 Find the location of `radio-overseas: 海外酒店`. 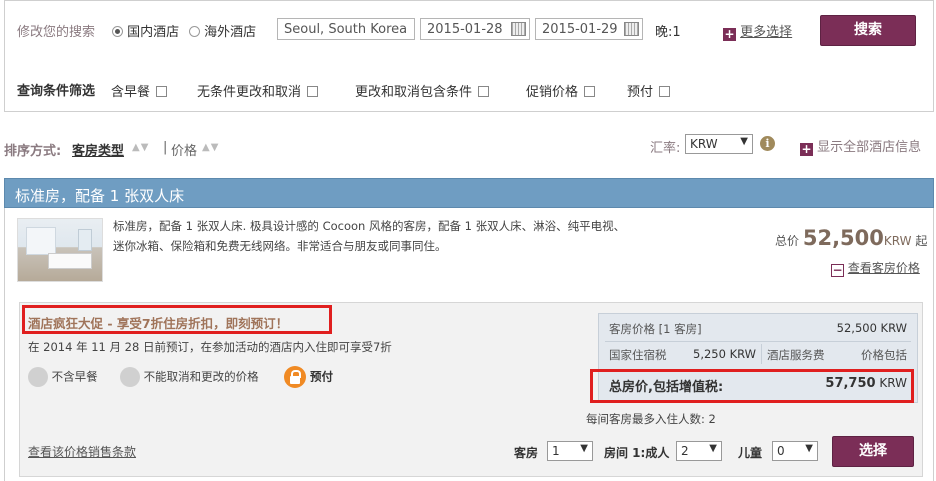

radio-overseas: 海外酒店 is located at coordinates (222, 30).